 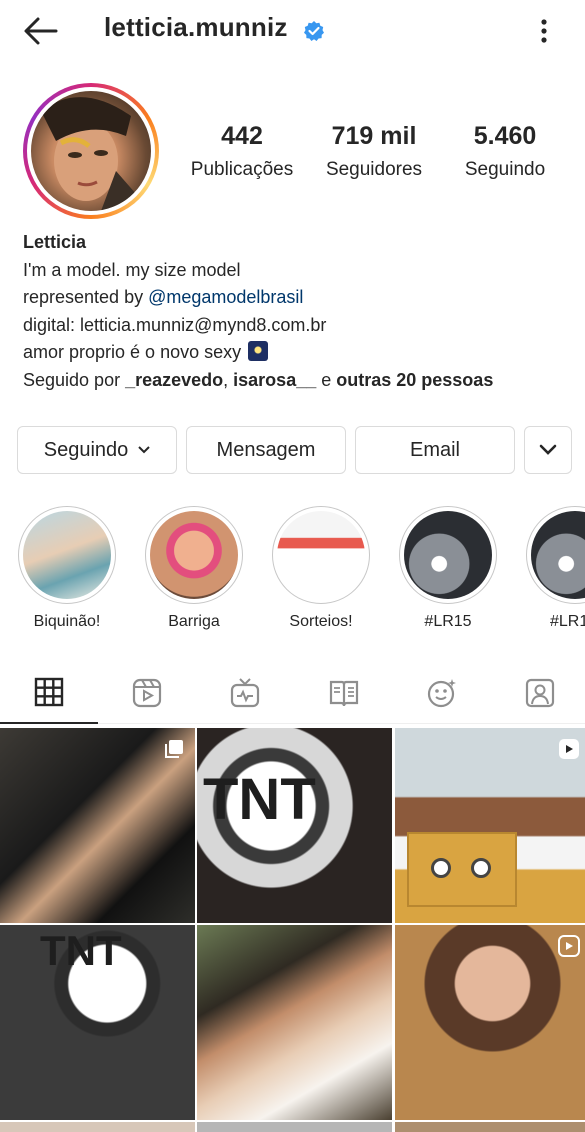 I want to click on post-cat-box-image, so click(x=462, y=869).